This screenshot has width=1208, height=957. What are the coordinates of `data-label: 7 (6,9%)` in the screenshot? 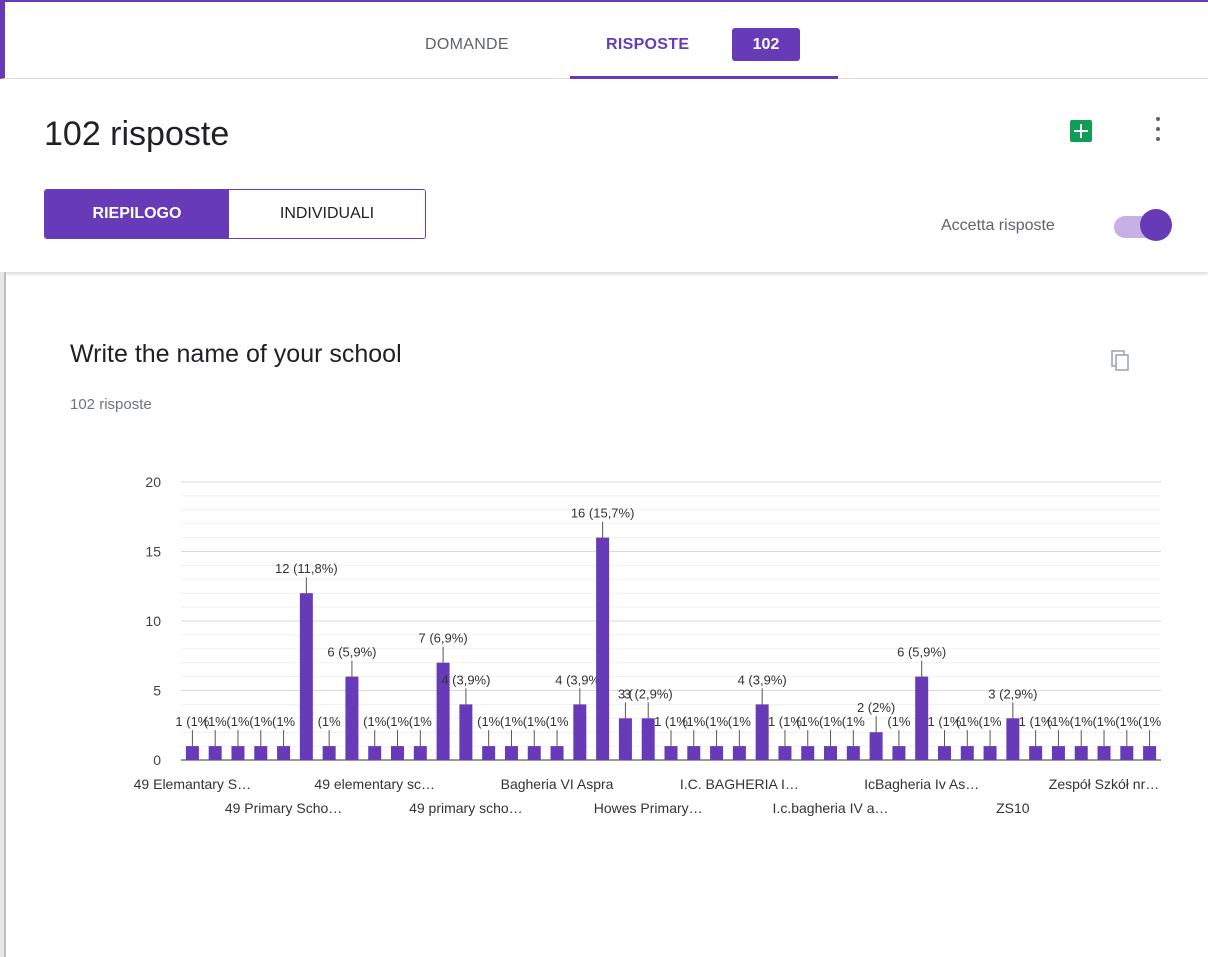 It's located at (443, 638).